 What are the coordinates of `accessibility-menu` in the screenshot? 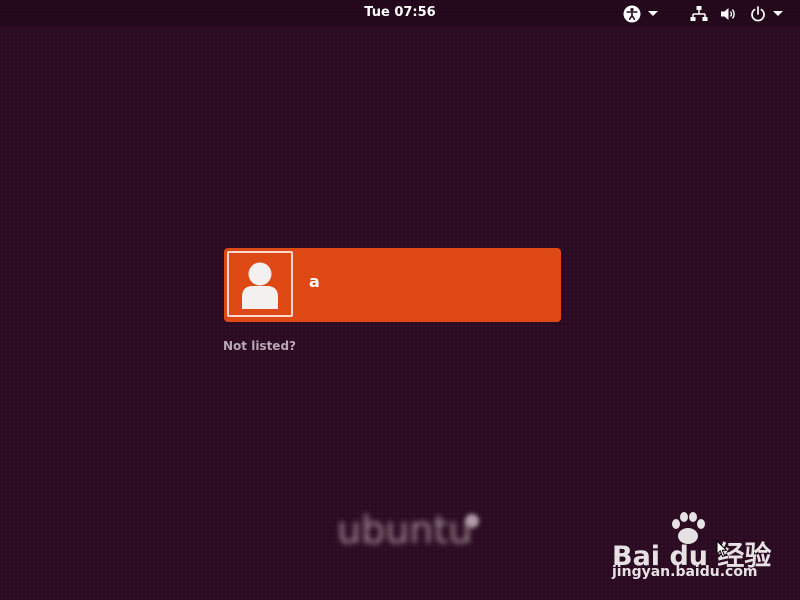 It's located at (640, 13).